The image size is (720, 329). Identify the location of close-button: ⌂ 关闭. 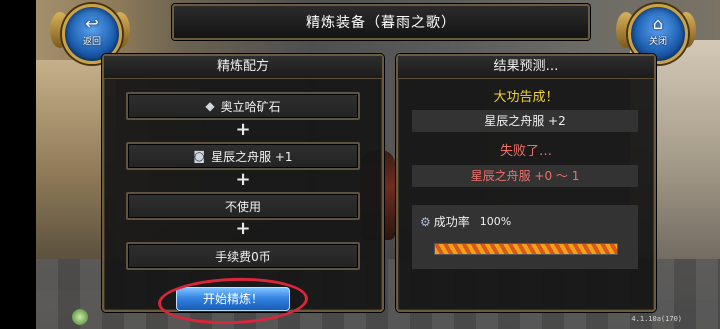
(656, 33).